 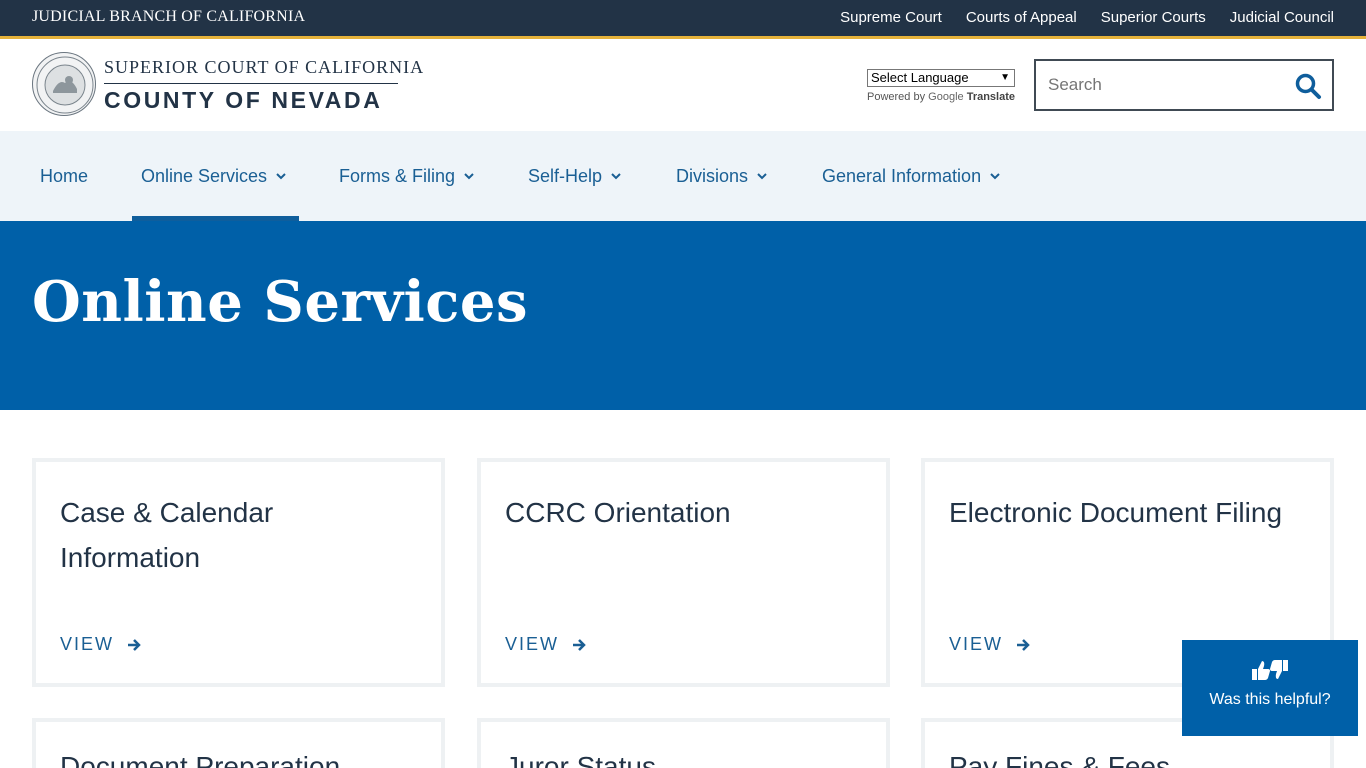 I want to click on logo-county: COUNTY OF NEVADA, so click(x=243, y=100).